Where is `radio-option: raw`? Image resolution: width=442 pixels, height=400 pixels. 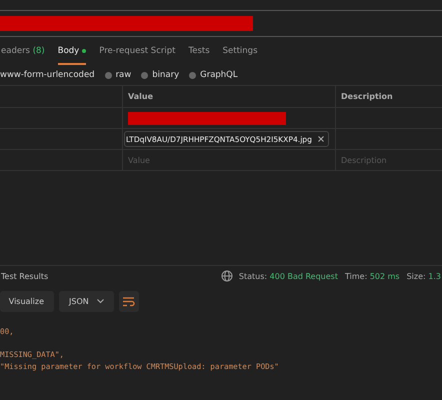 radio-option: raw is located at coordinates (118, 75).